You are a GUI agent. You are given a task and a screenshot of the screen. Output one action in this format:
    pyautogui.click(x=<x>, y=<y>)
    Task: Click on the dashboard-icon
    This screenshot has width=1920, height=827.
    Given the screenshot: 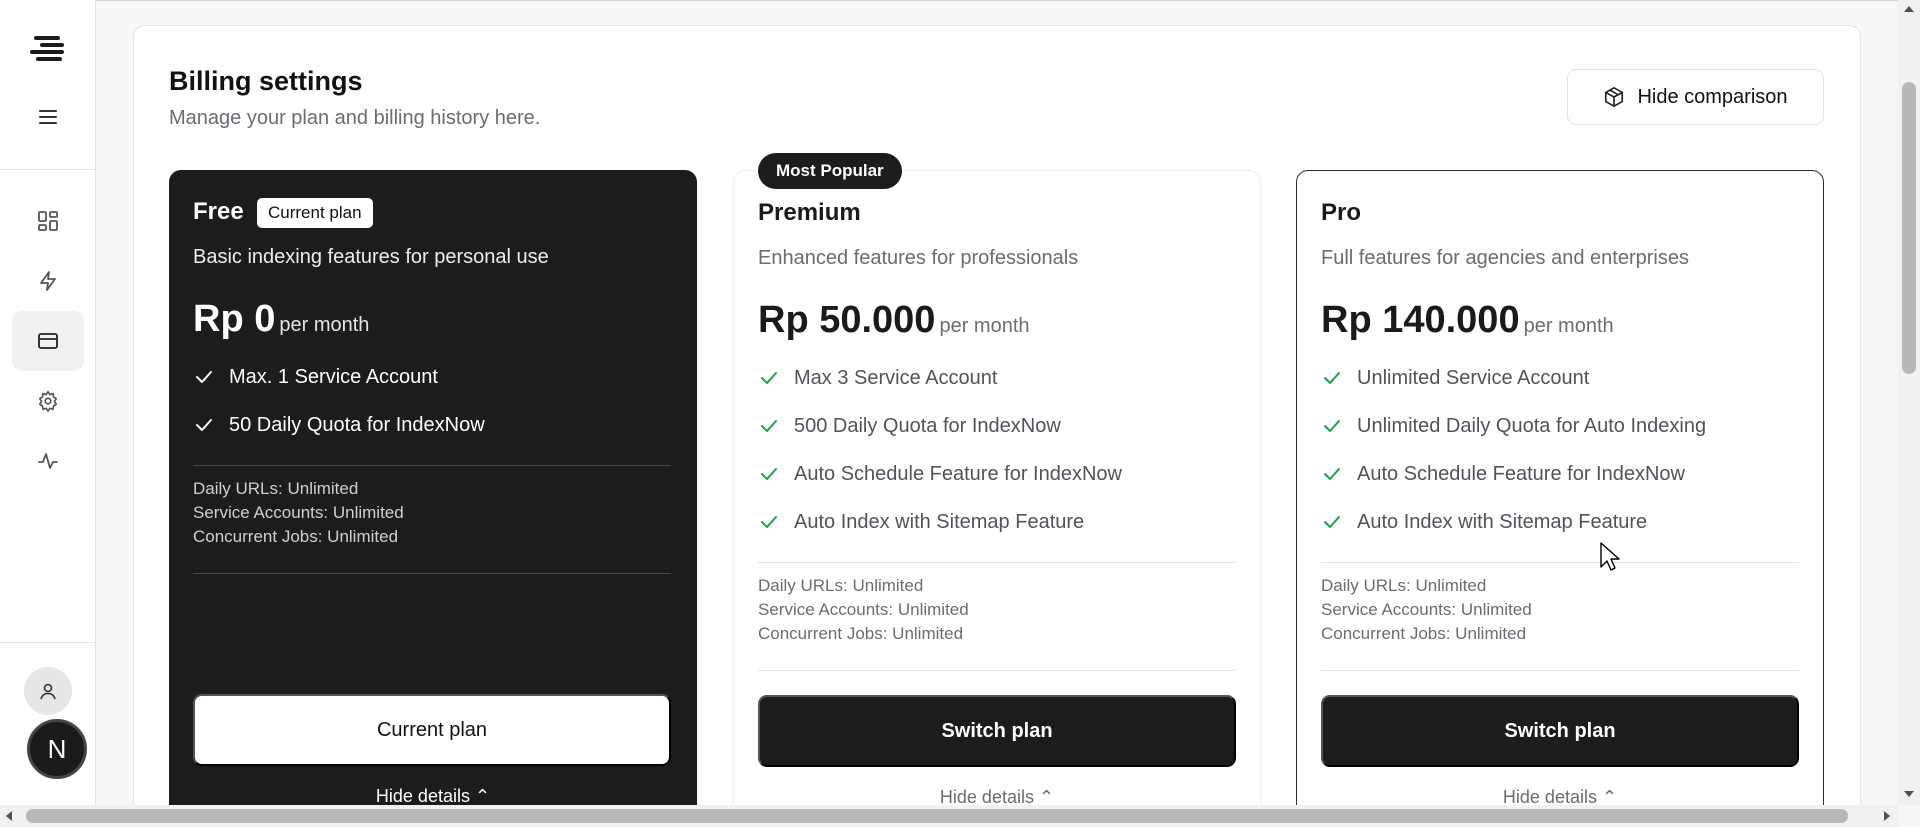 What is the action you would take?
    pyautogui.click(x=48, y=221)
    